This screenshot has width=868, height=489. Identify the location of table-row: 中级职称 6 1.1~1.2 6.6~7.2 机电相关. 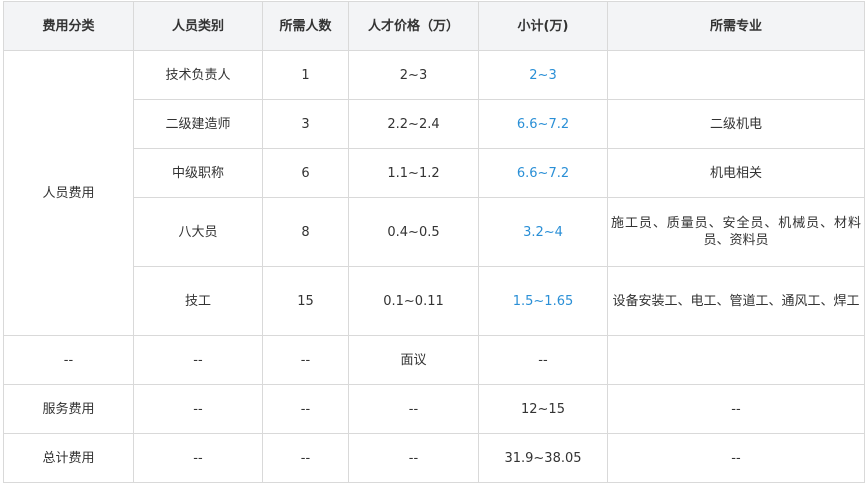
(434, 173).